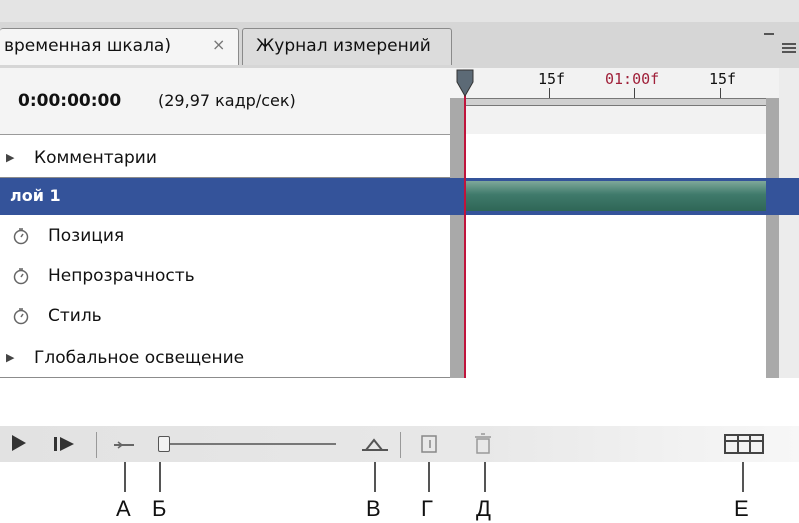 The height and width of the screenshot is (523, 799). Describe the element at coordinates (772, 238) in the screenshot. I see `work-area-end-handle` at that location.